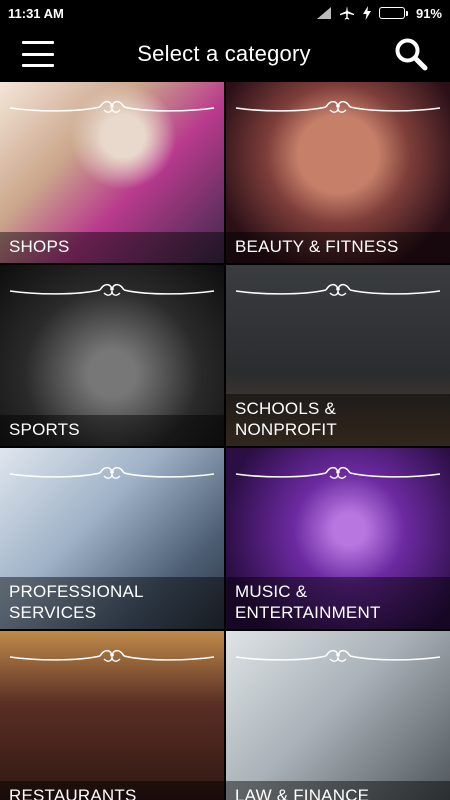 The image size is (450, 800). What do you see at coordinates (39, 246) in the screenshot?
I see `category-label-line: SHOPS` at bounding box center [39, 246].